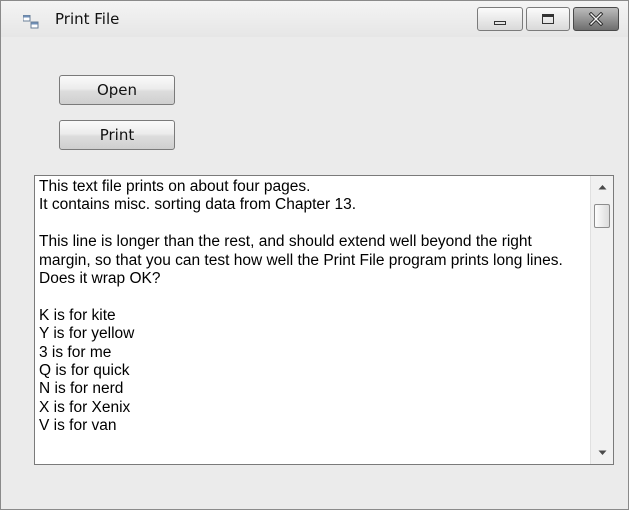  Describe the element at coordinates (500, 19) in the screenshot. I see `minimize-button` at that location.